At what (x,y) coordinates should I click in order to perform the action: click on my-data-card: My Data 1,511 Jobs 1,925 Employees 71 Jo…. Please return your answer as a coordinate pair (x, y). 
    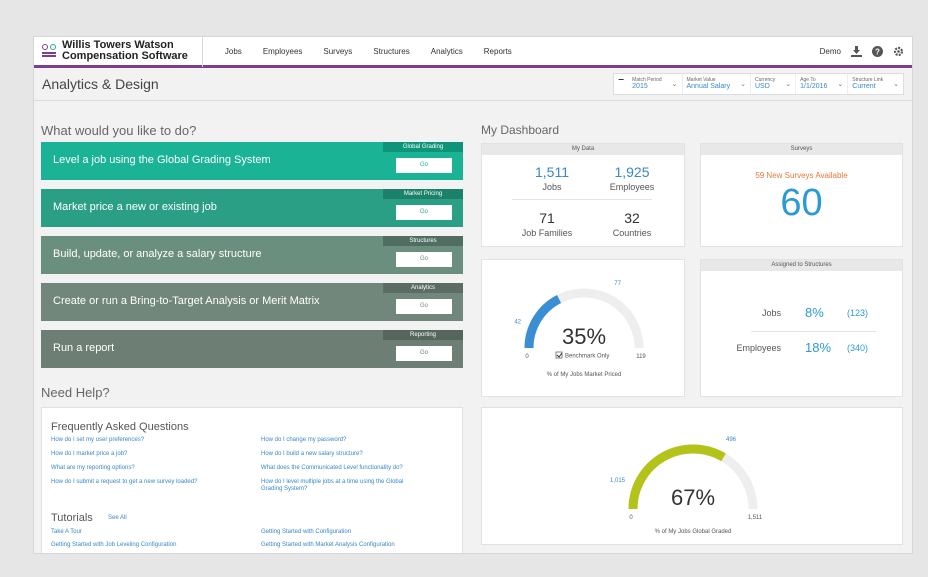
    Looking at the image, I should click on (583, 195).